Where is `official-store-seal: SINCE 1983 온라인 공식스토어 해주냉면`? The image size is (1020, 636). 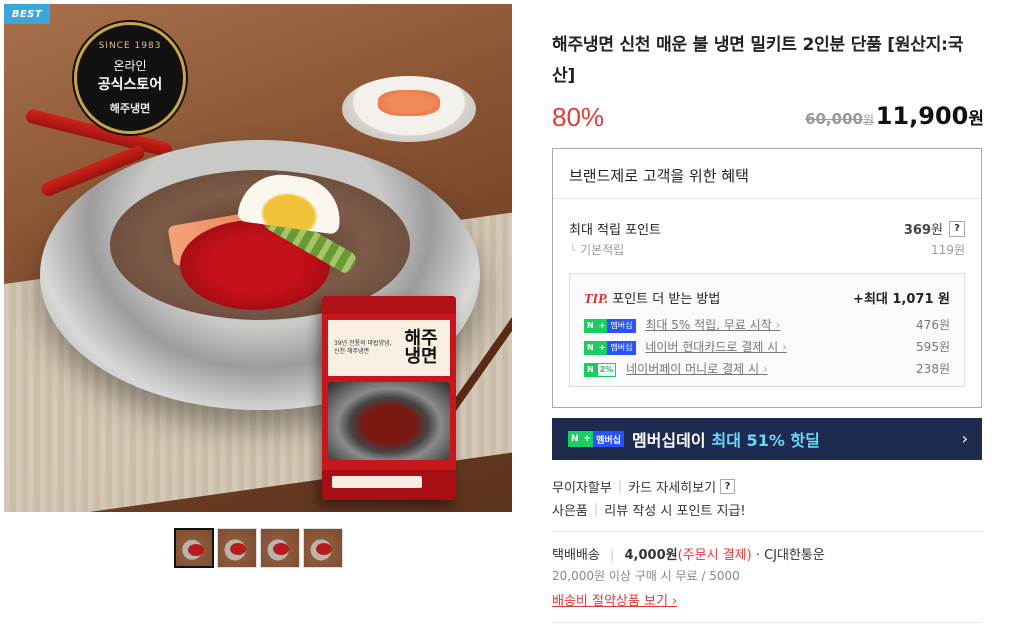
official-store-seal: SINCE 1983 온라인 공식스토어 해주냉면 is located at coordinates (130, 78).